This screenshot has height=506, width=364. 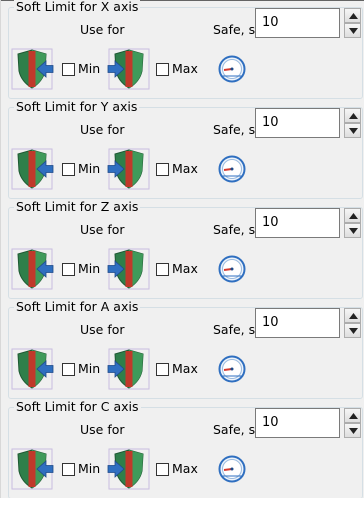 What do you see at coordinates (77, 407) in the screenshot?
I see `group-title: Soft Limit for C axis` at bounding box center [77, 407].